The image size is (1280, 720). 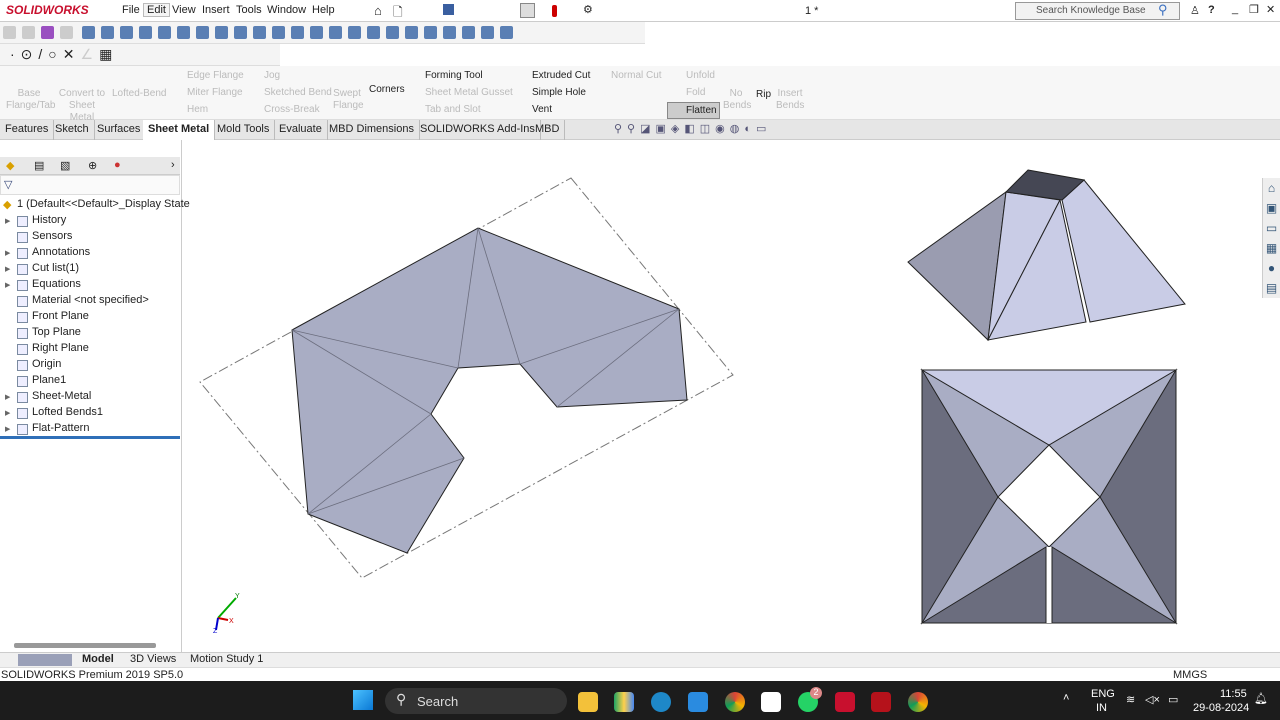 I want to click on google-drive-icon, so click(x=624, y=702).